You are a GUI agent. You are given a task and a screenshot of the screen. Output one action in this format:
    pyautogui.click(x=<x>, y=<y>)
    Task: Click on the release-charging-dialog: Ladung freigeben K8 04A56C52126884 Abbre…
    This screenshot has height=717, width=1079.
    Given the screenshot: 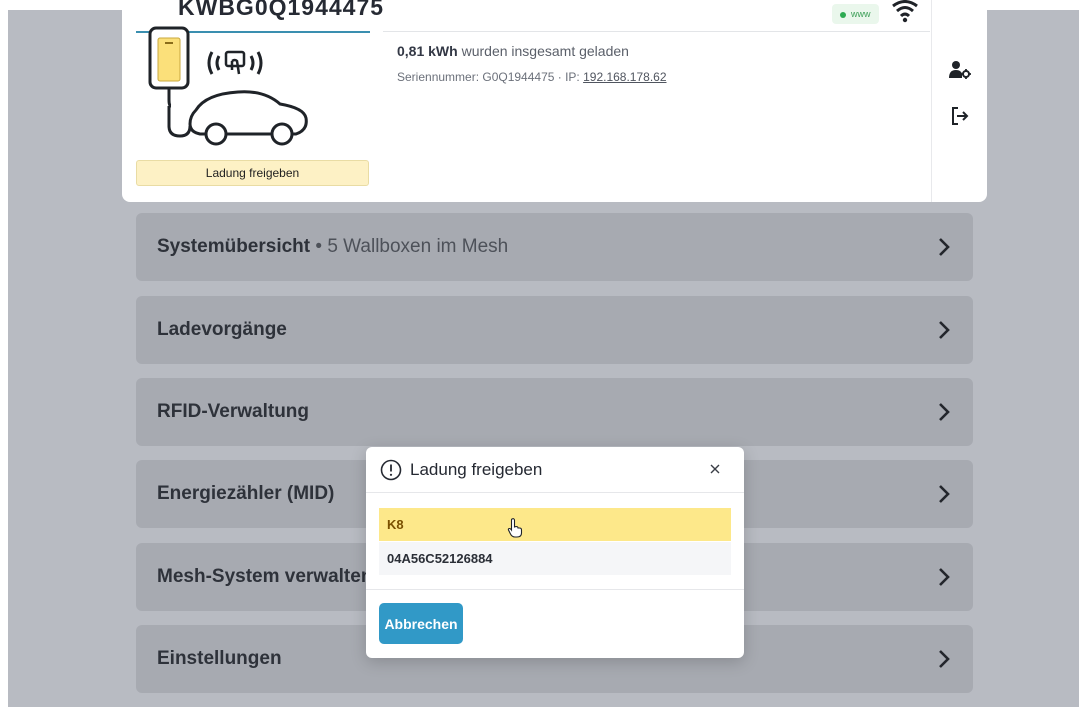 What is the action you would take?
    pyautogui.click(x=555, y=552)
    